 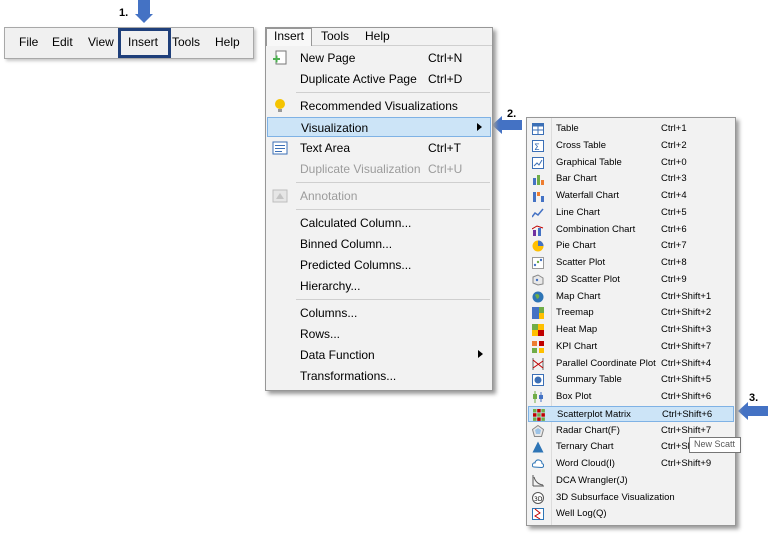 What do you see at coordinates (585, 463) in the screenshot?
I see `viz-item-label: Word Cloud(I)` at bounding box center [585, 463].